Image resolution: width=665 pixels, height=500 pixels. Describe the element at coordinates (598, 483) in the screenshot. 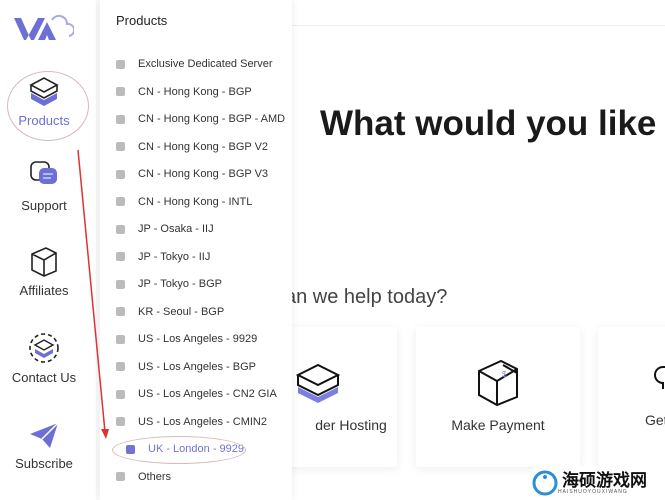

I see `watermark-logo: 海硕游戏网 HAISHUOYOUXIWANG` at that location.